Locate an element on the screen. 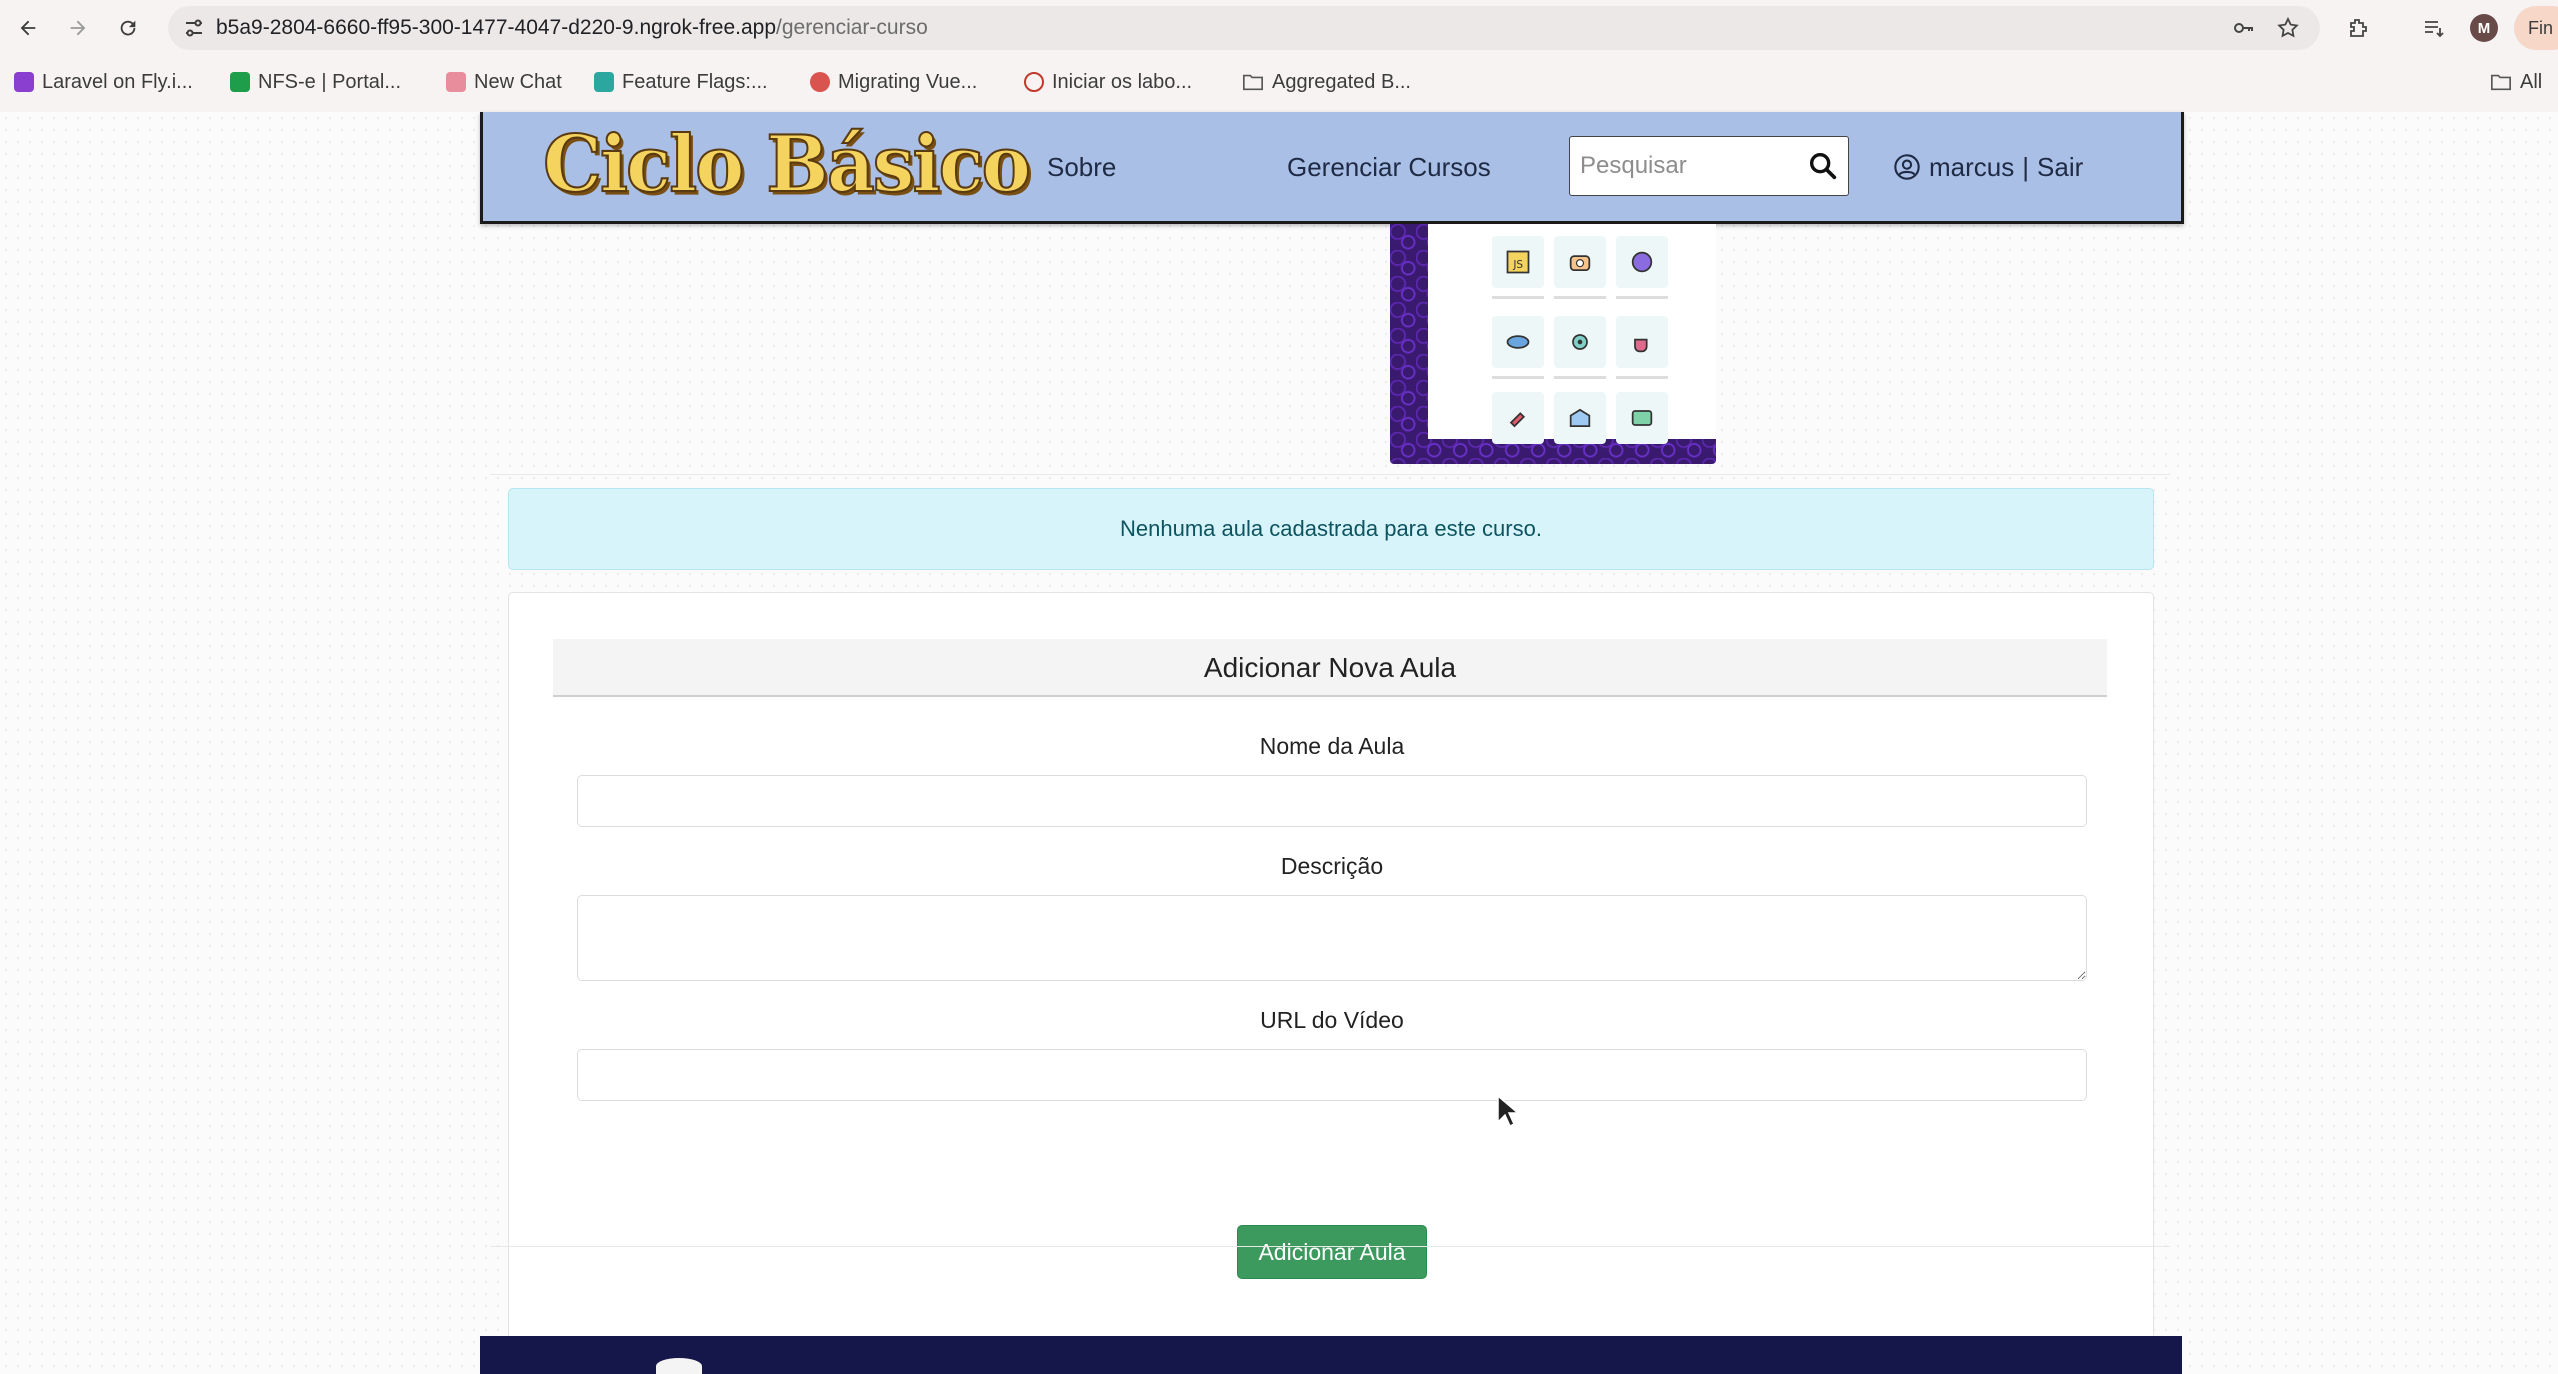 Image resolution: width=2558 pixels, height=1374 pixels. python-icon is located at coordinates (1642, 262).